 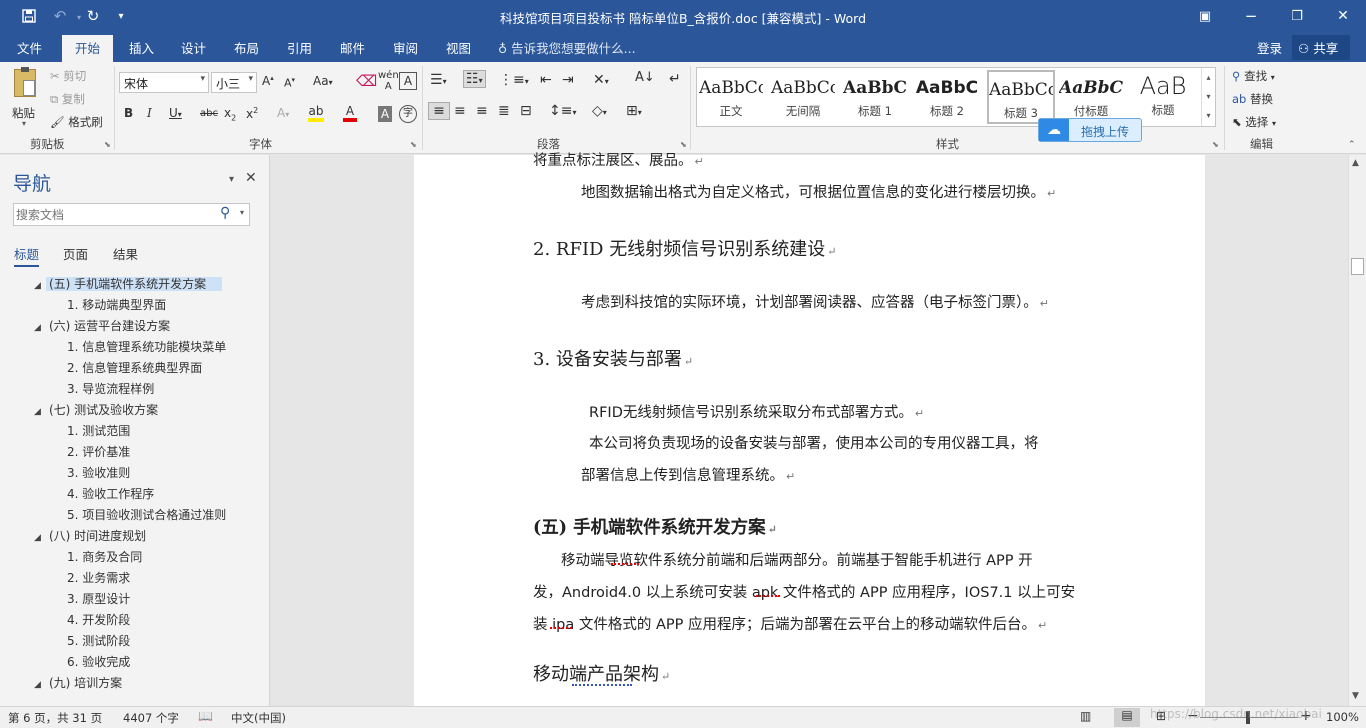 I want to click on nav-heading-item: 4. 开发阶段, so click(x=135, y=620).